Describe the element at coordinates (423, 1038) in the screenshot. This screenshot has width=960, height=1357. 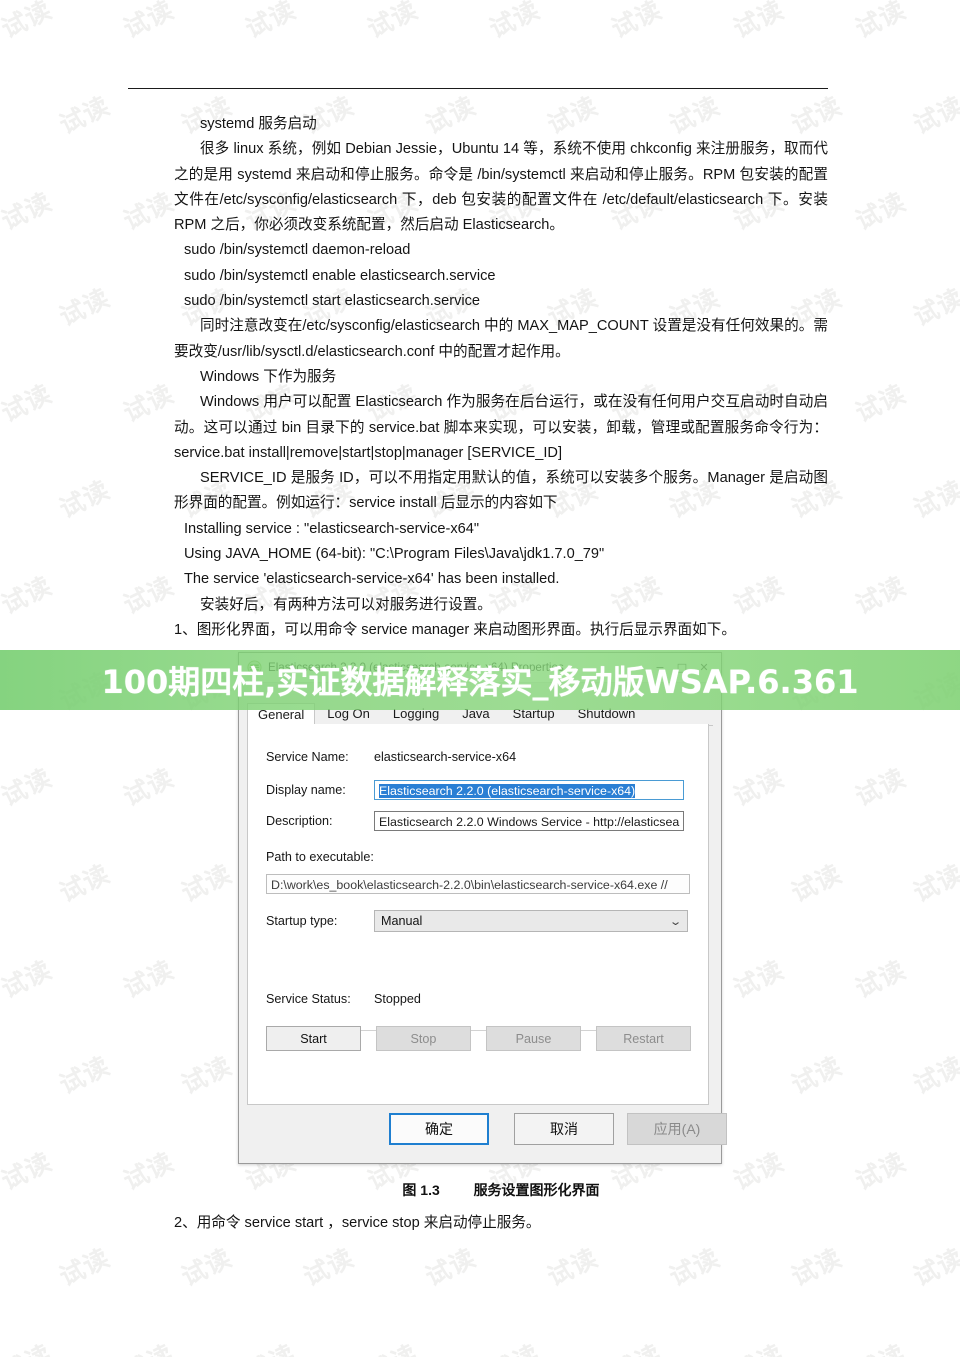
I see `stop-service-button: Stop` at that location.